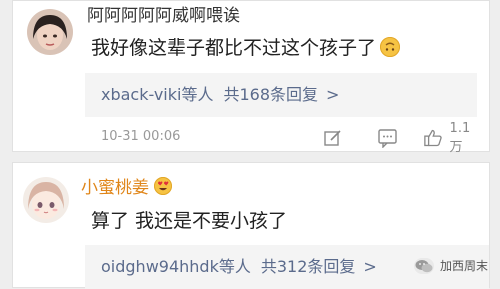 The image size is (500, 289). I want to click on like-icon, so click(433, 138).